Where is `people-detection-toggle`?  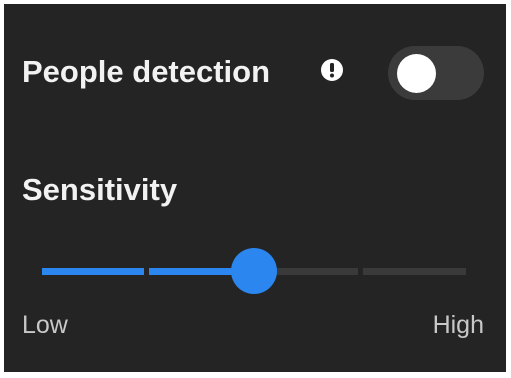 people-detection-toggle is located at coordinates (436, 73).